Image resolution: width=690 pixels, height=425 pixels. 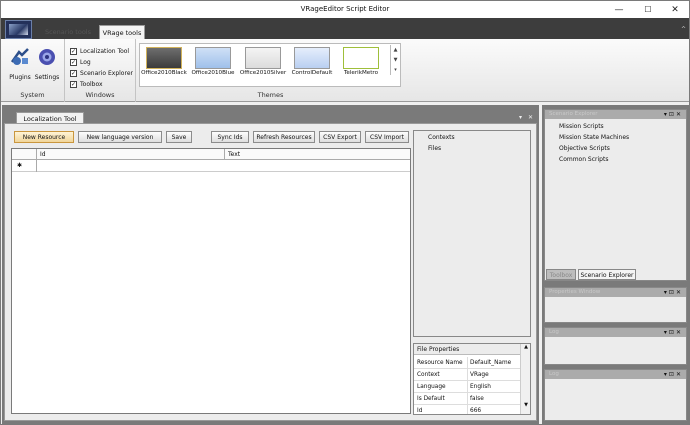 I want to click on column-header-id: Id, so click(x=43, y=154).